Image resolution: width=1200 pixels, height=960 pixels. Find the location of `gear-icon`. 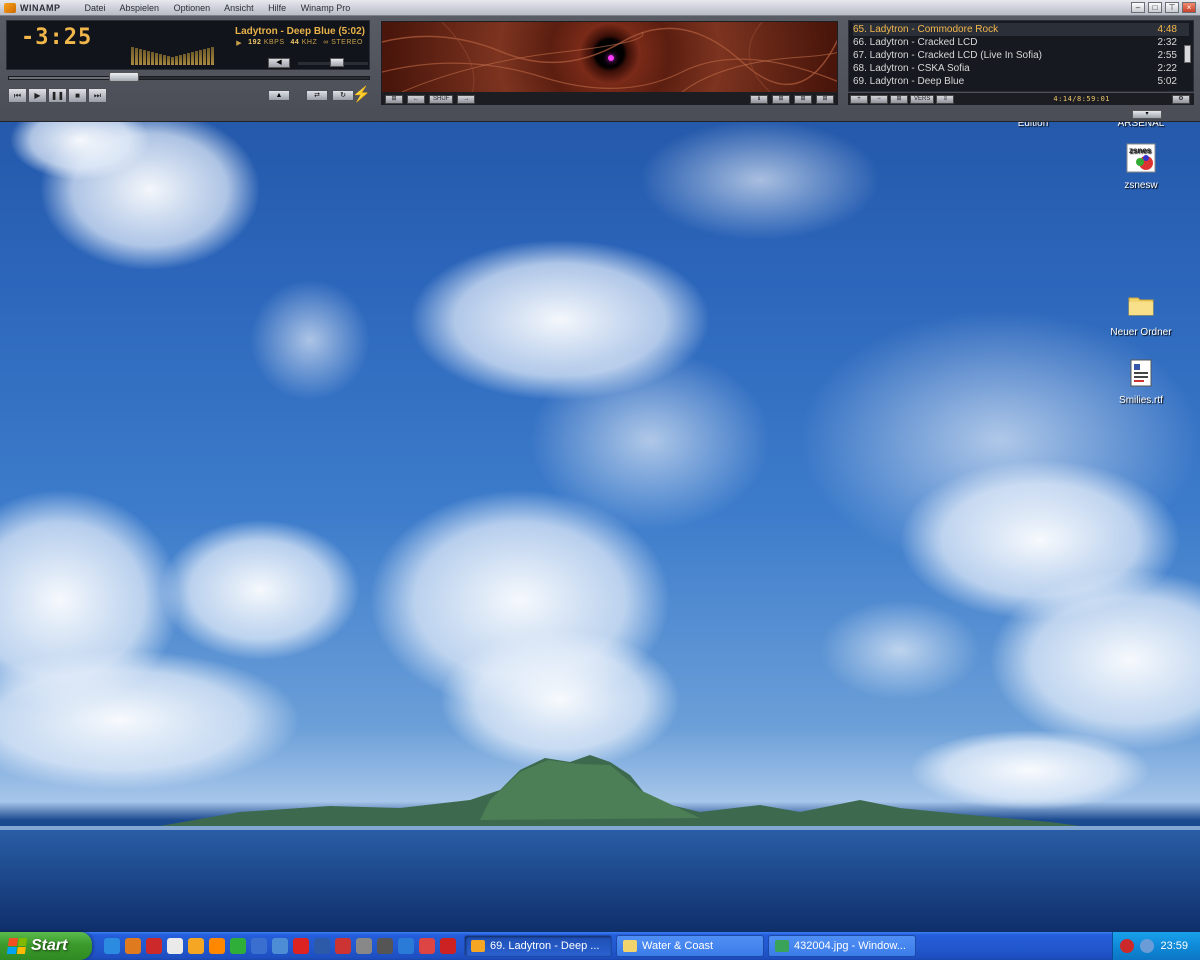

gear-icon is located at coordinates (364, 946).